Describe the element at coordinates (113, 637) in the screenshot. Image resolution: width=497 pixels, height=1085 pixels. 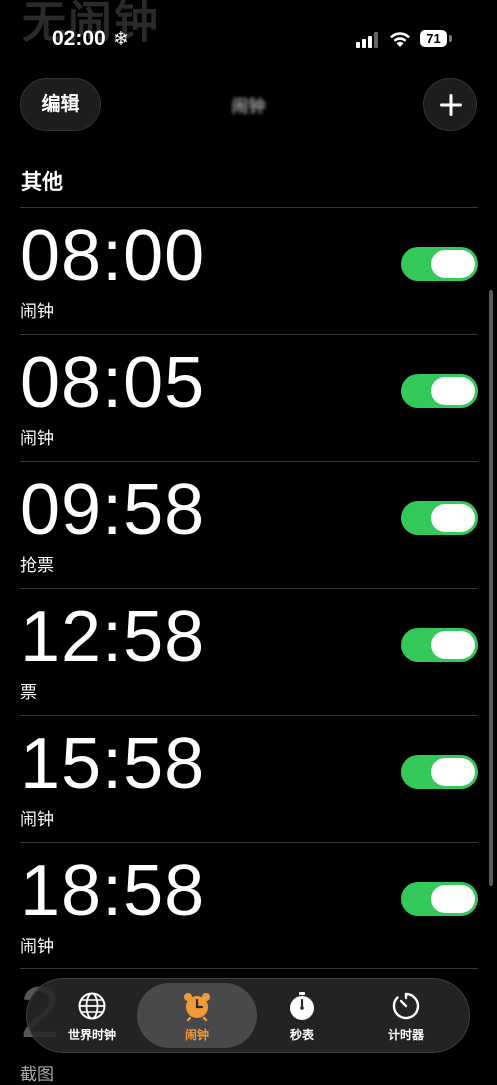
I see `alarm-time: 12:58` at that location.